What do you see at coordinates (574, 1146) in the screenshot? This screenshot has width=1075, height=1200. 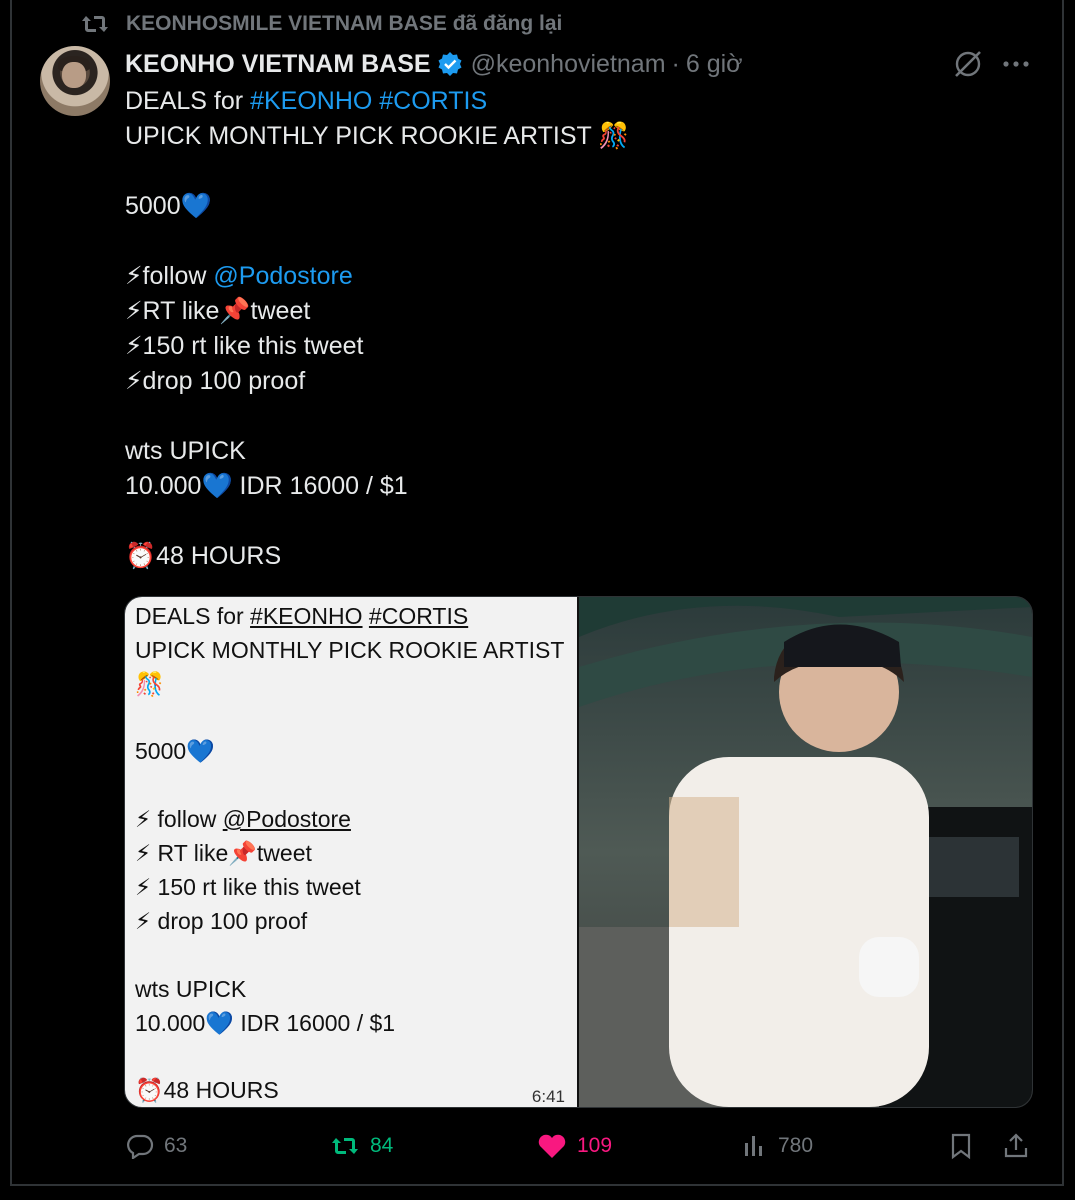 I see `like-button: 109` at bounding box center [574, 1146].